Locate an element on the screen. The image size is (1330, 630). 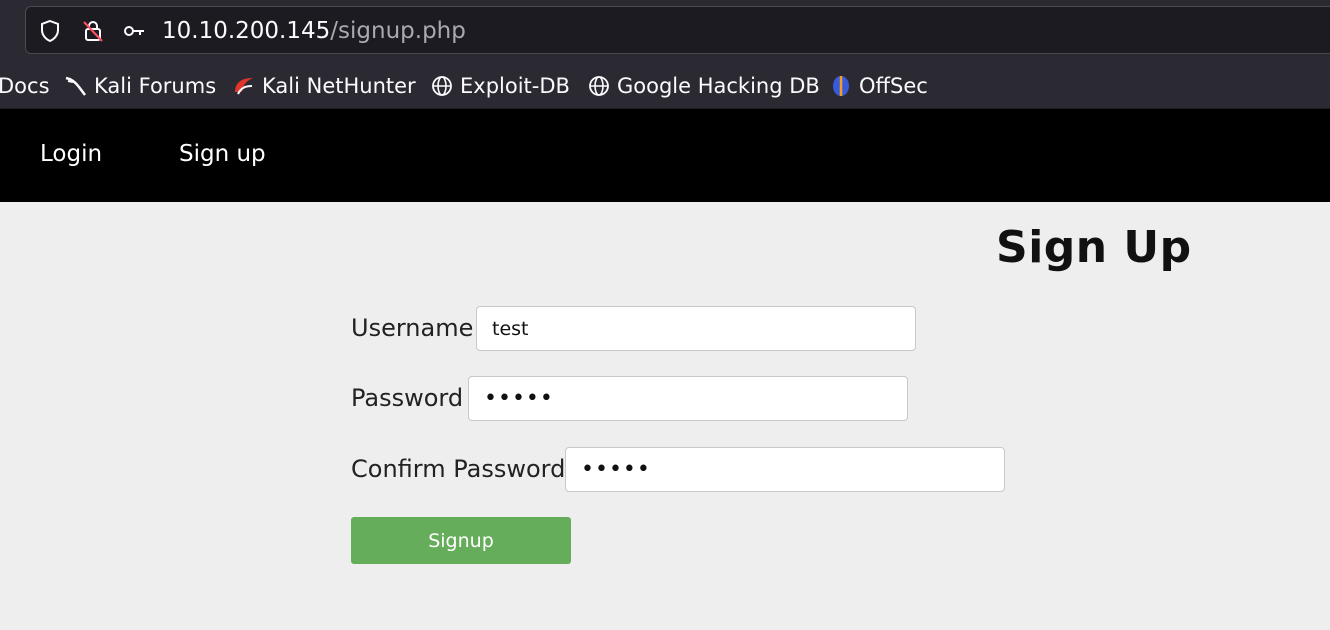
bookmark-label: Google Hacking DB is located at coordinates (718, 86).